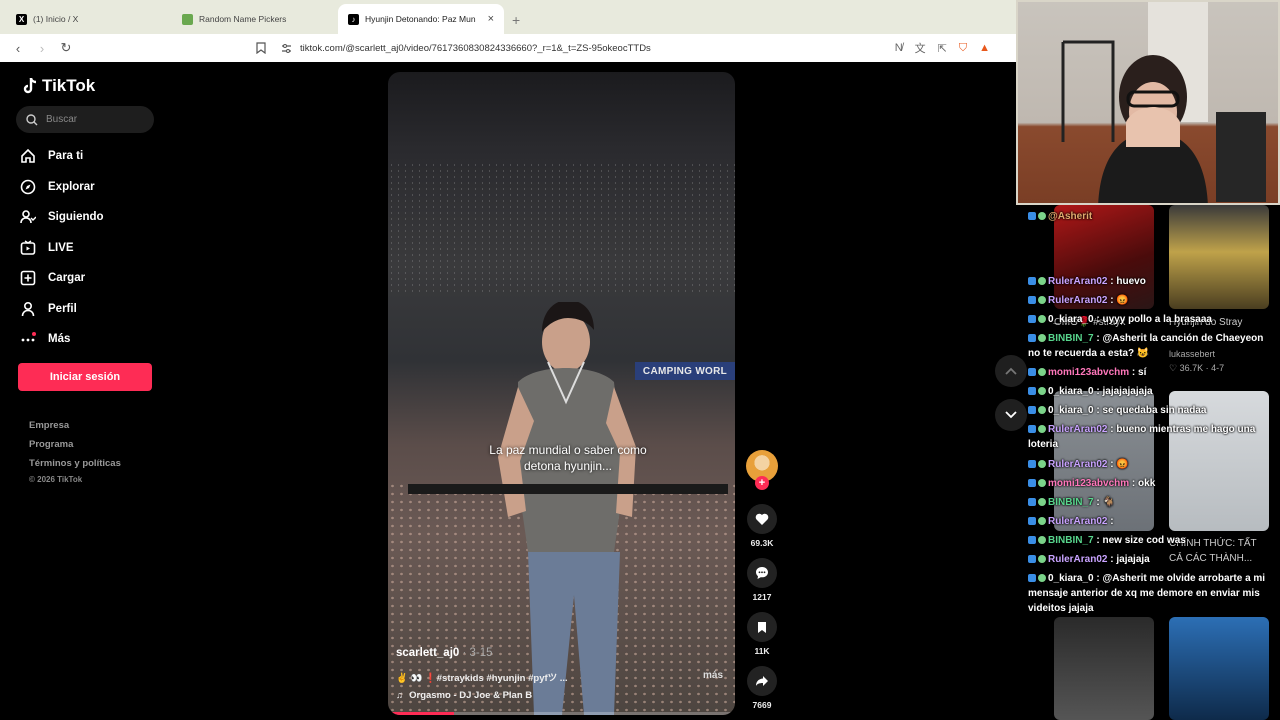 The width and height of the screenshot is (1280, 720). I want to click on share-icon: ⇱, so click(942, 48).